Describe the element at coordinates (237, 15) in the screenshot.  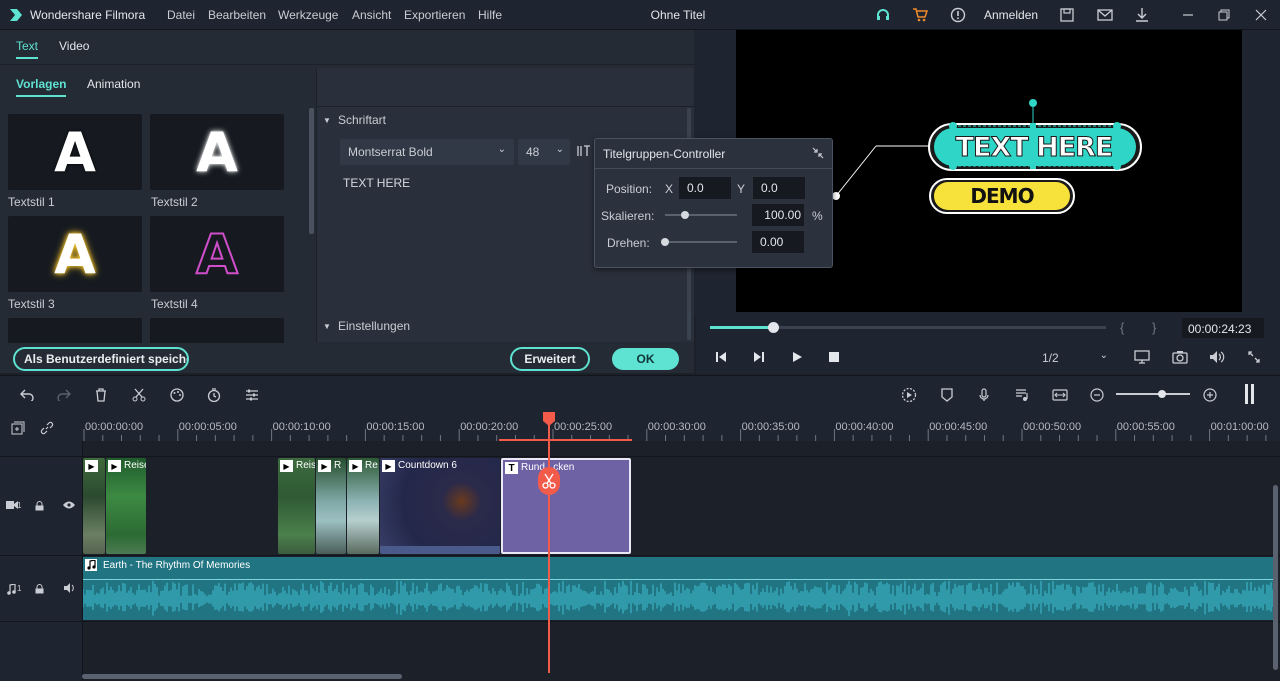
I see `menu-bearbeiten: Bearbeiten` at that location.